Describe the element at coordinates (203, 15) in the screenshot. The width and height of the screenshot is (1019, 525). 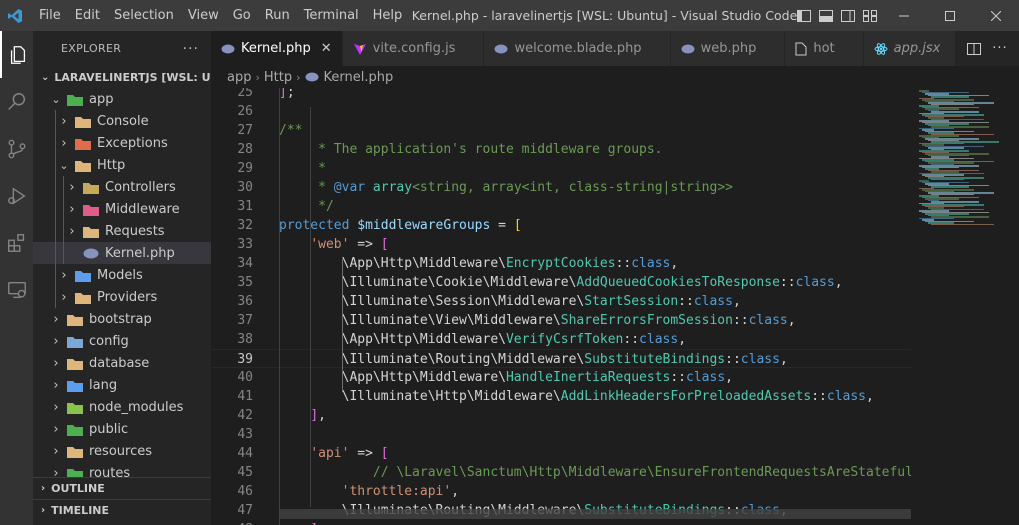
I see `menu-view: View` at that location.